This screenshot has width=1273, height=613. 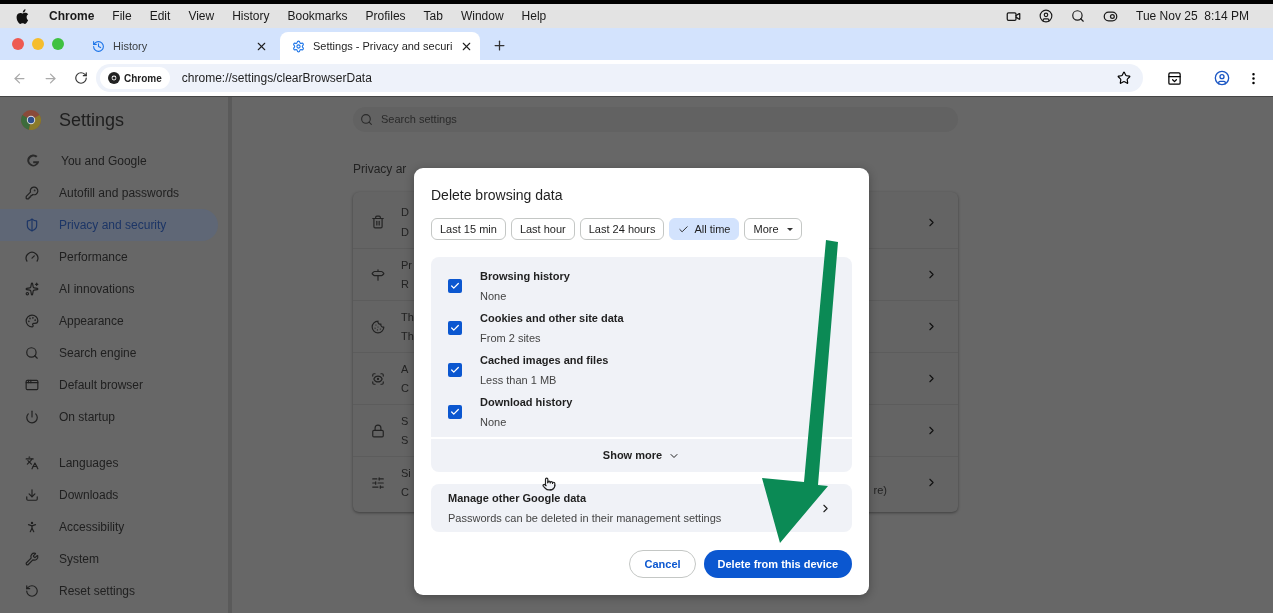 What do you see at coordinates (497, 195) in the screenshot?
I see `dialog-title: Delete browsing data` at bounding box center [497, 195].